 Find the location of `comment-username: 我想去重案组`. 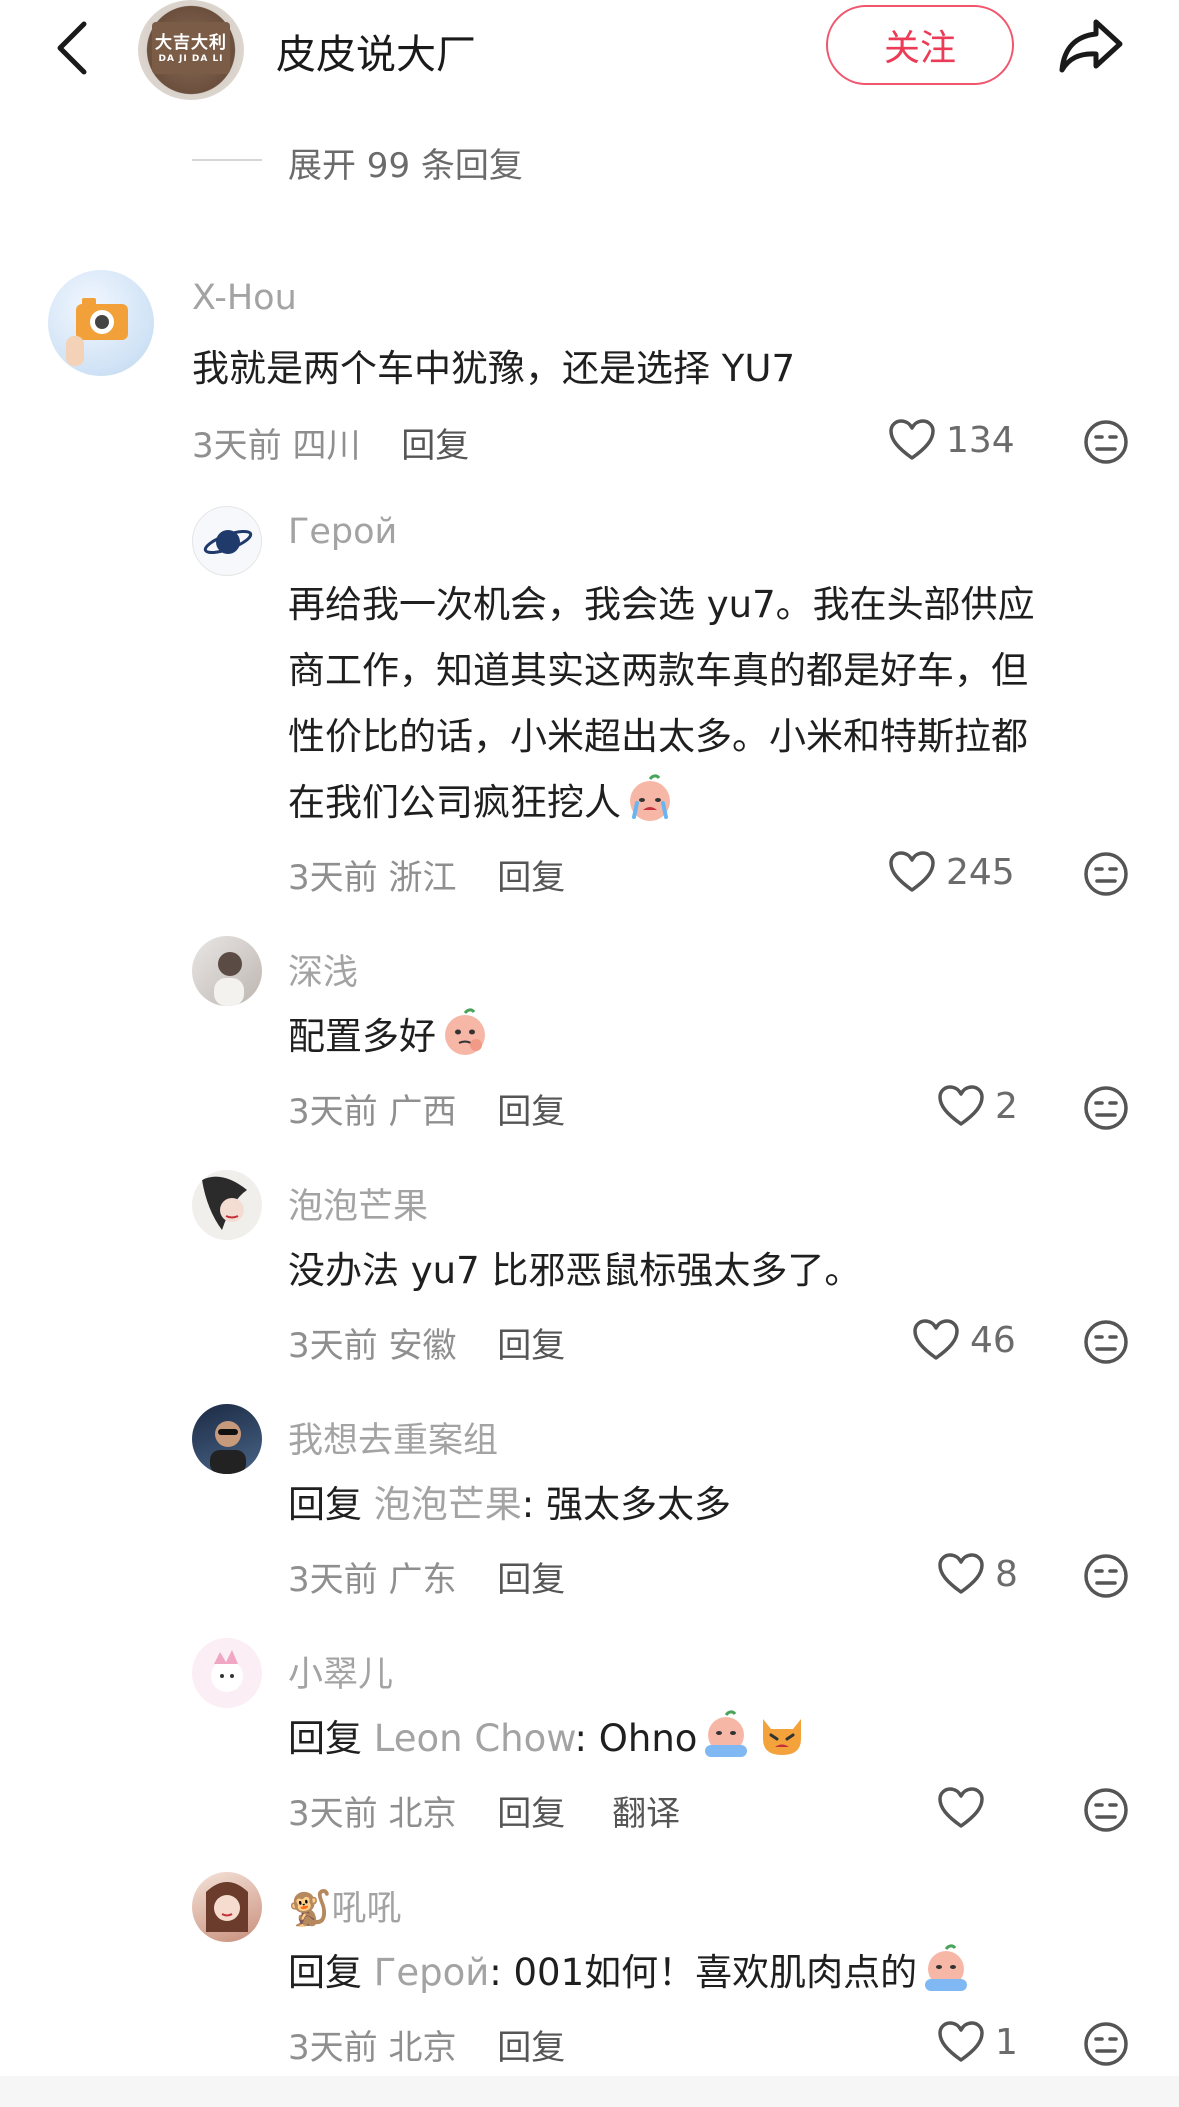

comment-username: 我想去重案组 is located at coordinates (393, 1437).